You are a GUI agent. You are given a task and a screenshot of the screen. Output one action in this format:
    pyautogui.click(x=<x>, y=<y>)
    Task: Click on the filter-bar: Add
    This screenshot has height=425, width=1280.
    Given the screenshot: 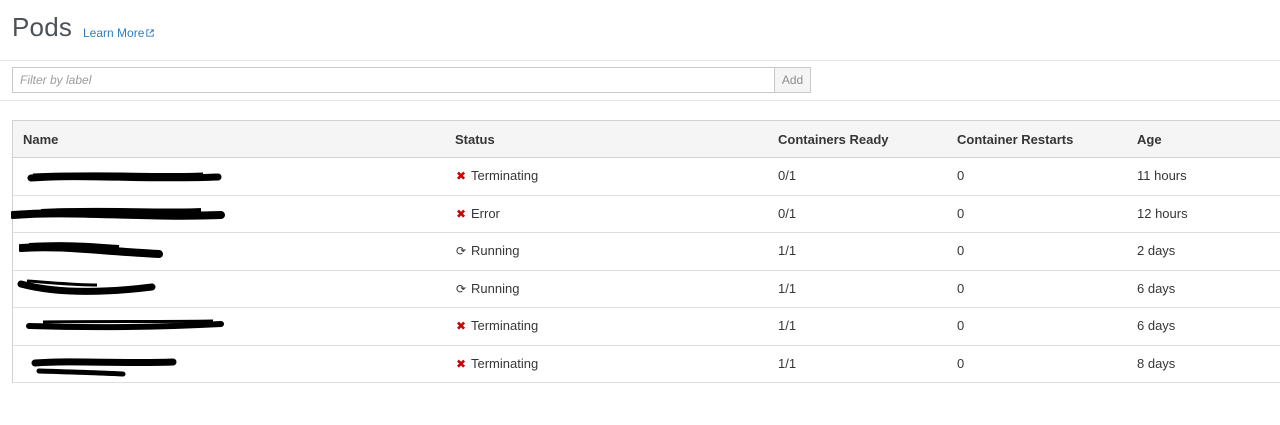 What is the action you would take?
    pyautogui.click(x=640, y=81)
    